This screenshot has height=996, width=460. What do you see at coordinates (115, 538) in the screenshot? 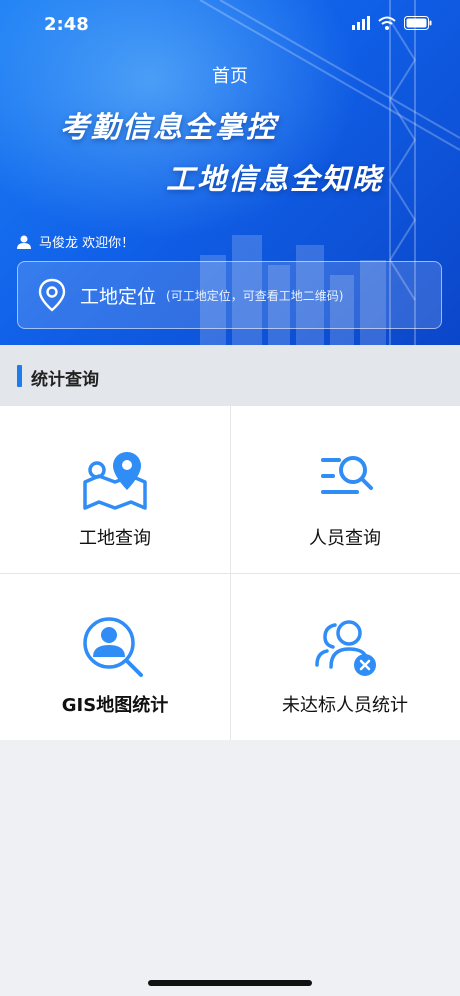
I see `menu-label: 工地查询` at bounding box center [115, 538].